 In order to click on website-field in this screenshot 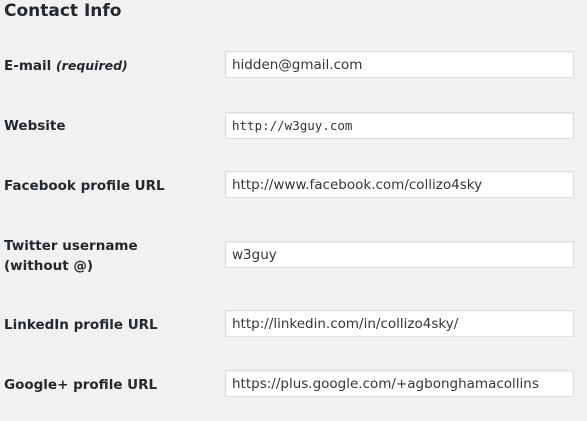, I will do `click(399, 125)`.